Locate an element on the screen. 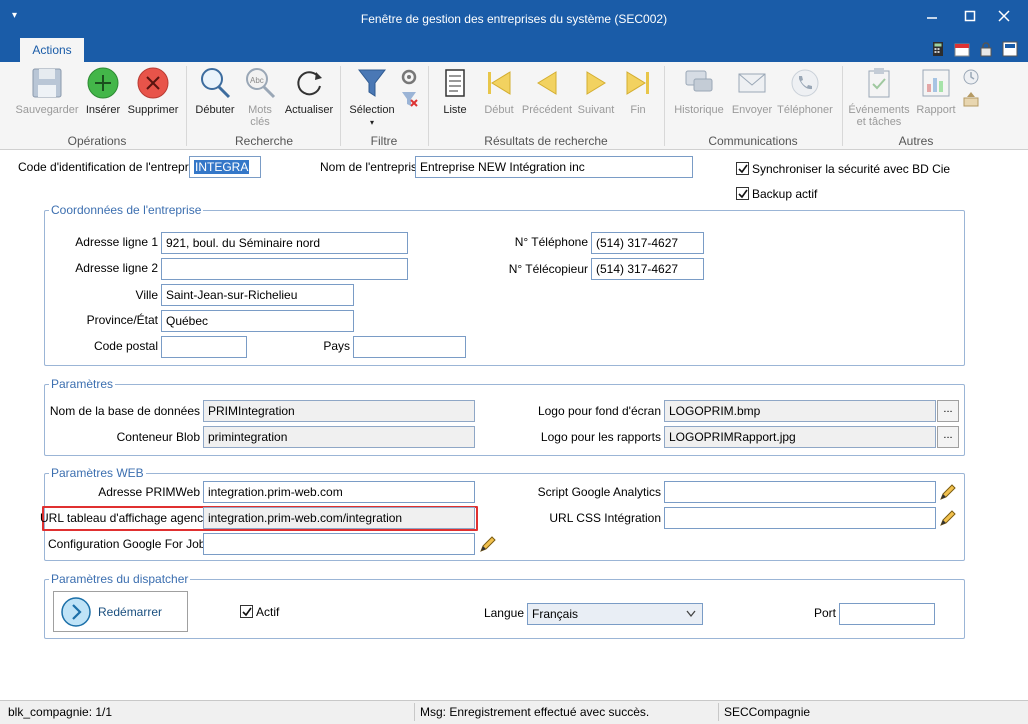 The height and width of the screenshot is (724, 1028). telephoner-label: Téléphoner is located at coordinates (805, 110).